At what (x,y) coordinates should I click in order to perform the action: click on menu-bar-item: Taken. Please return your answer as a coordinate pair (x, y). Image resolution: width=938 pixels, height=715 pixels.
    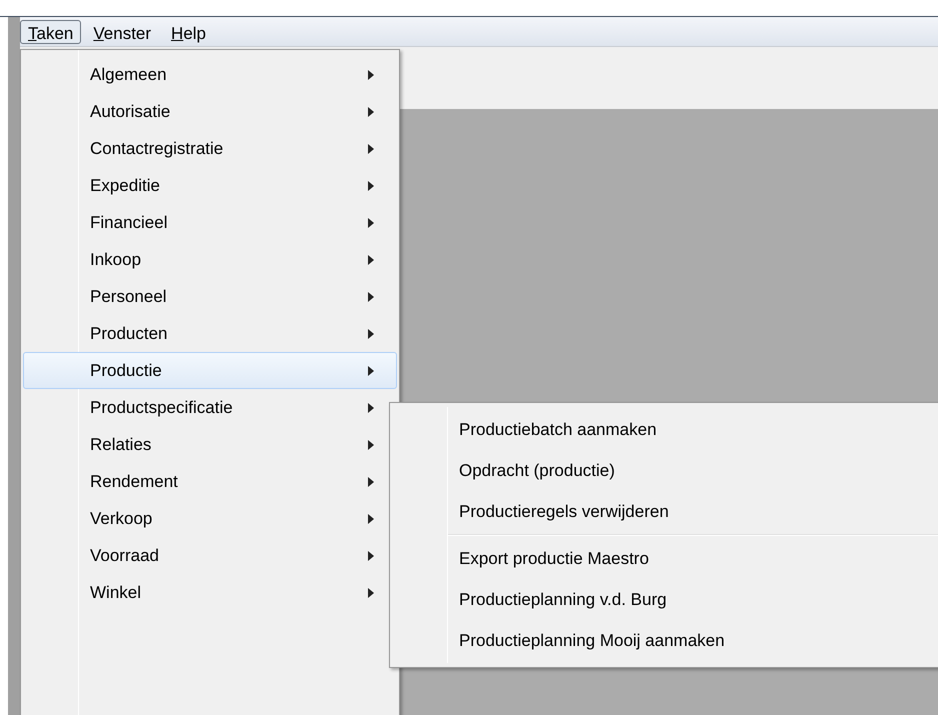
    Looking at the image, I should click on (51, 32).